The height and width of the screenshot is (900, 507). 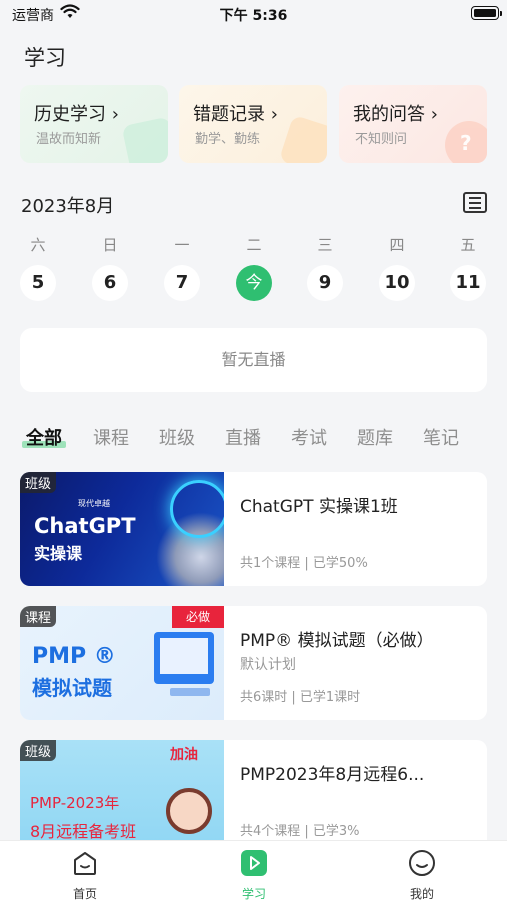 I want to click on course-thumbnail: 必做 PMP ® 模拟试题 课程, so click(x=122, y=663).